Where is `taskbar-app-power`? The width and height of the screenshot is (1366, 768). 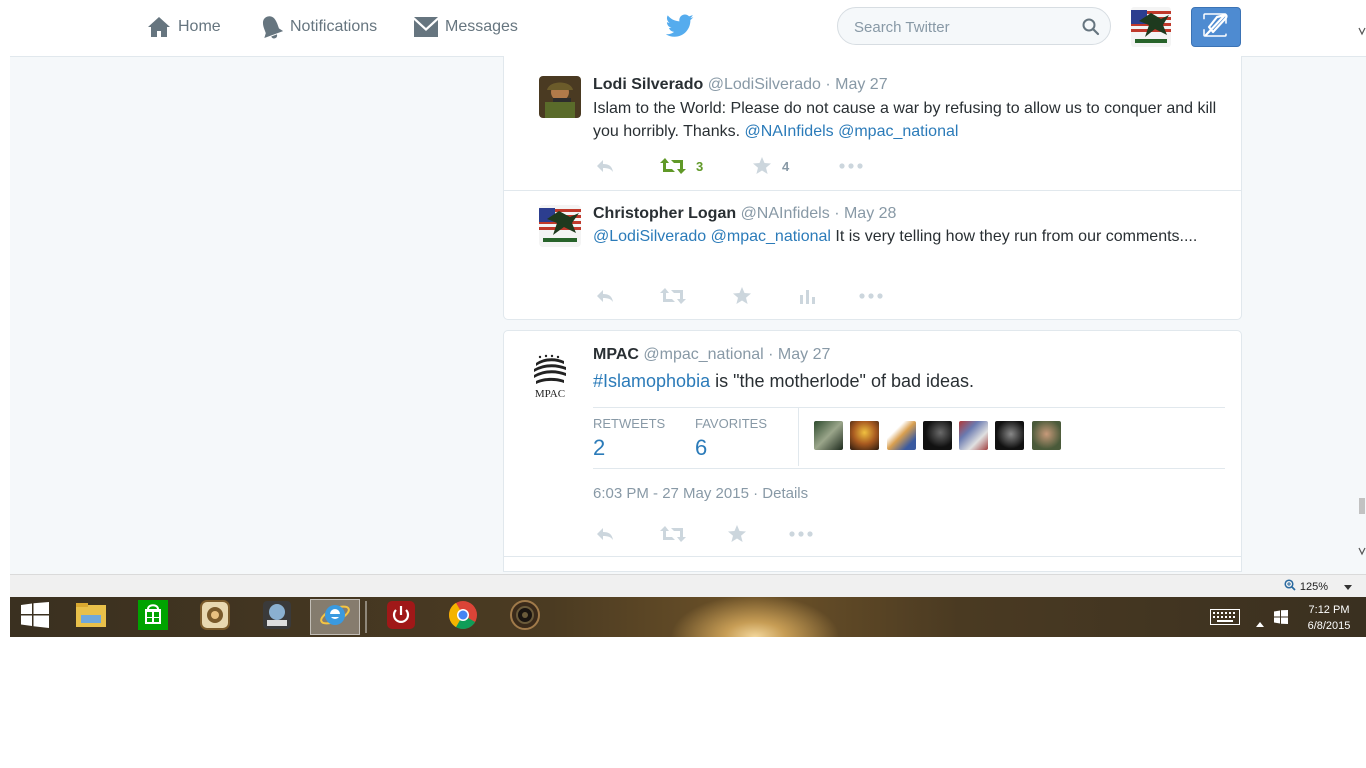 taskbar-app-power is located at coordinates (401, 617).